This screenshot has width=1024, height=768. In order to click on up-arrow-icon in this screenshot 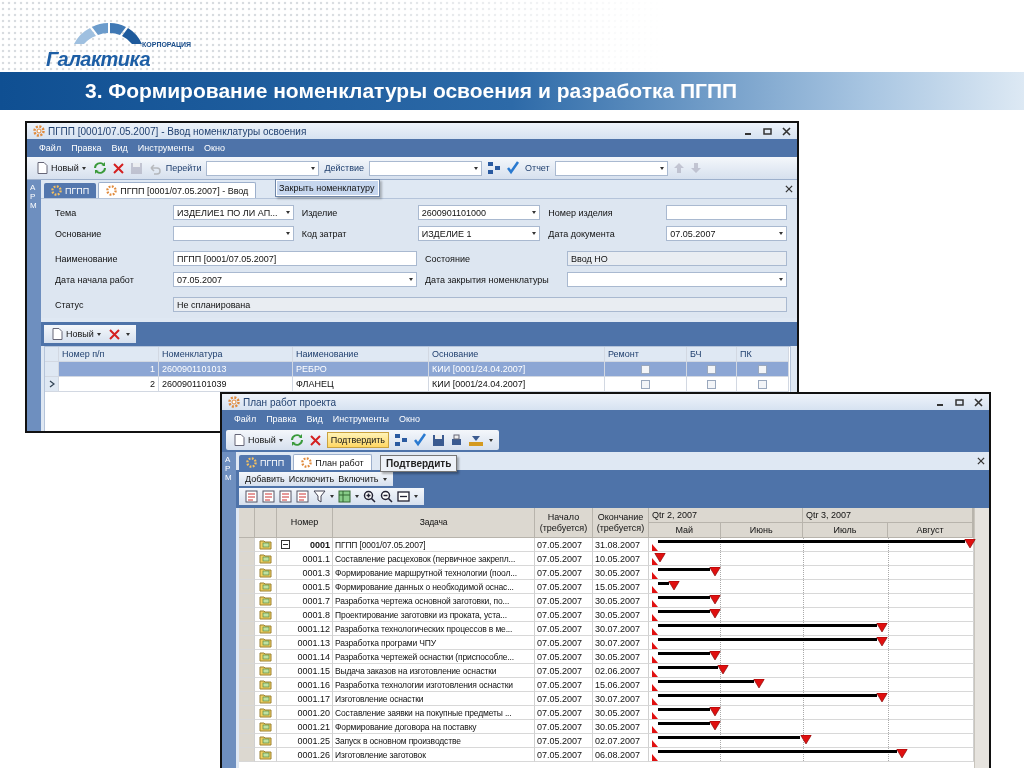, I will do `click(678, 168)`.